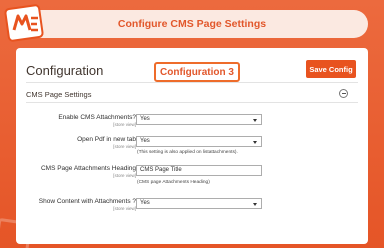 Image resolution: width=384 pixels, height=248 pixels. I want to click on page-title: Configuration, so click(65, 70).